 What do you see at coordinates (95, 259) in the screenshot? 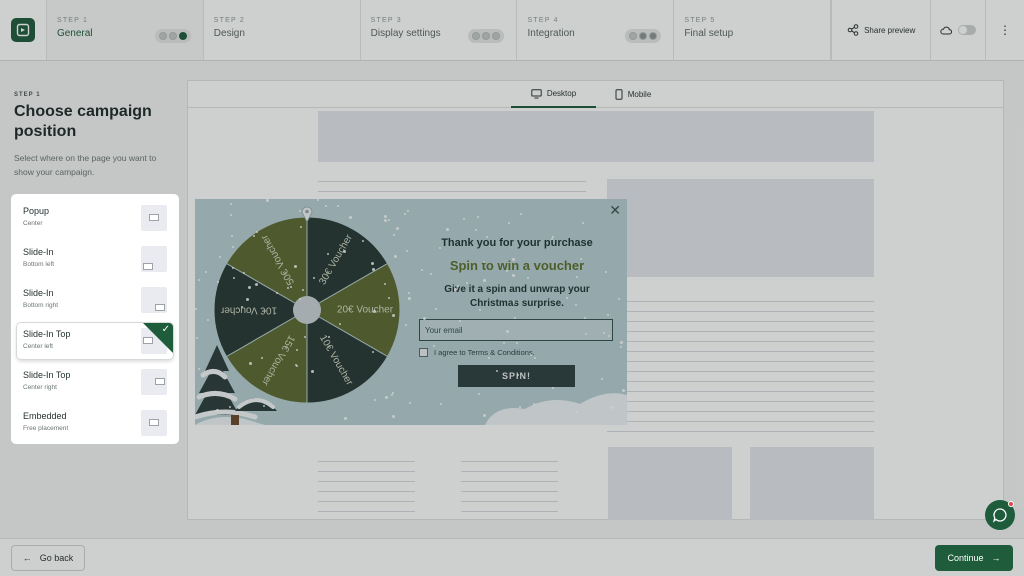
I see `option-slide-in-bottom-left: Slide-In Bottom left` at bounding box center [95, 259].